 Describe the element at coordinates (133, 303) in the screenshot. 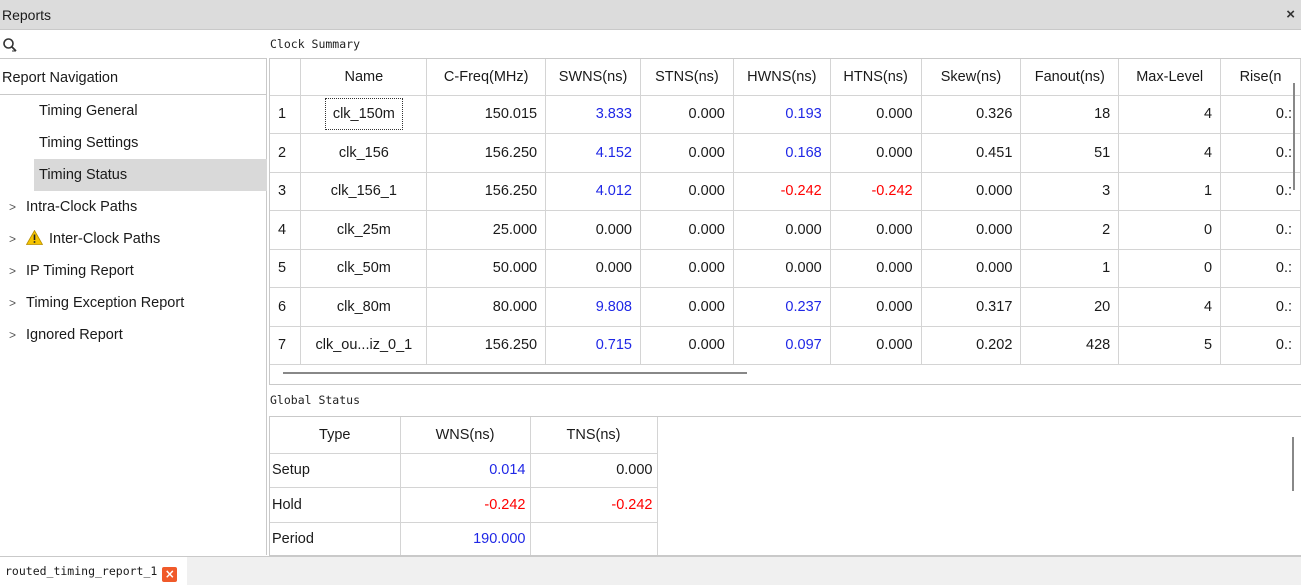

I see `nav-group-timing-exception-report: > Timing Exception Report` at that location.